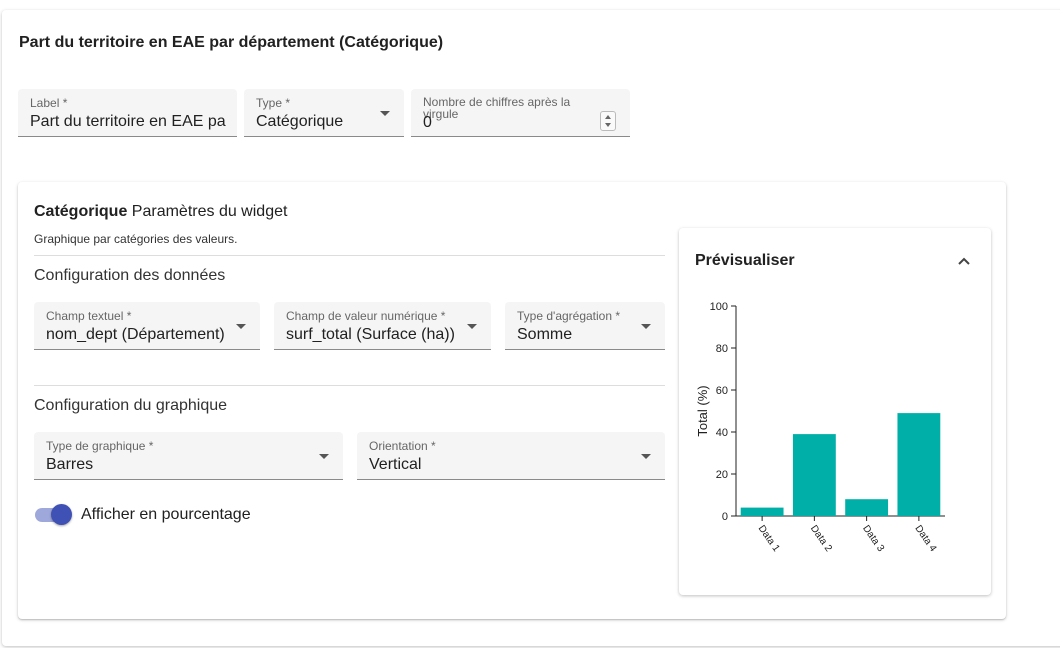  Describe the element at coordinates (545, 334) in the screenshot. I see `aggregation-value: Somme` at that location.